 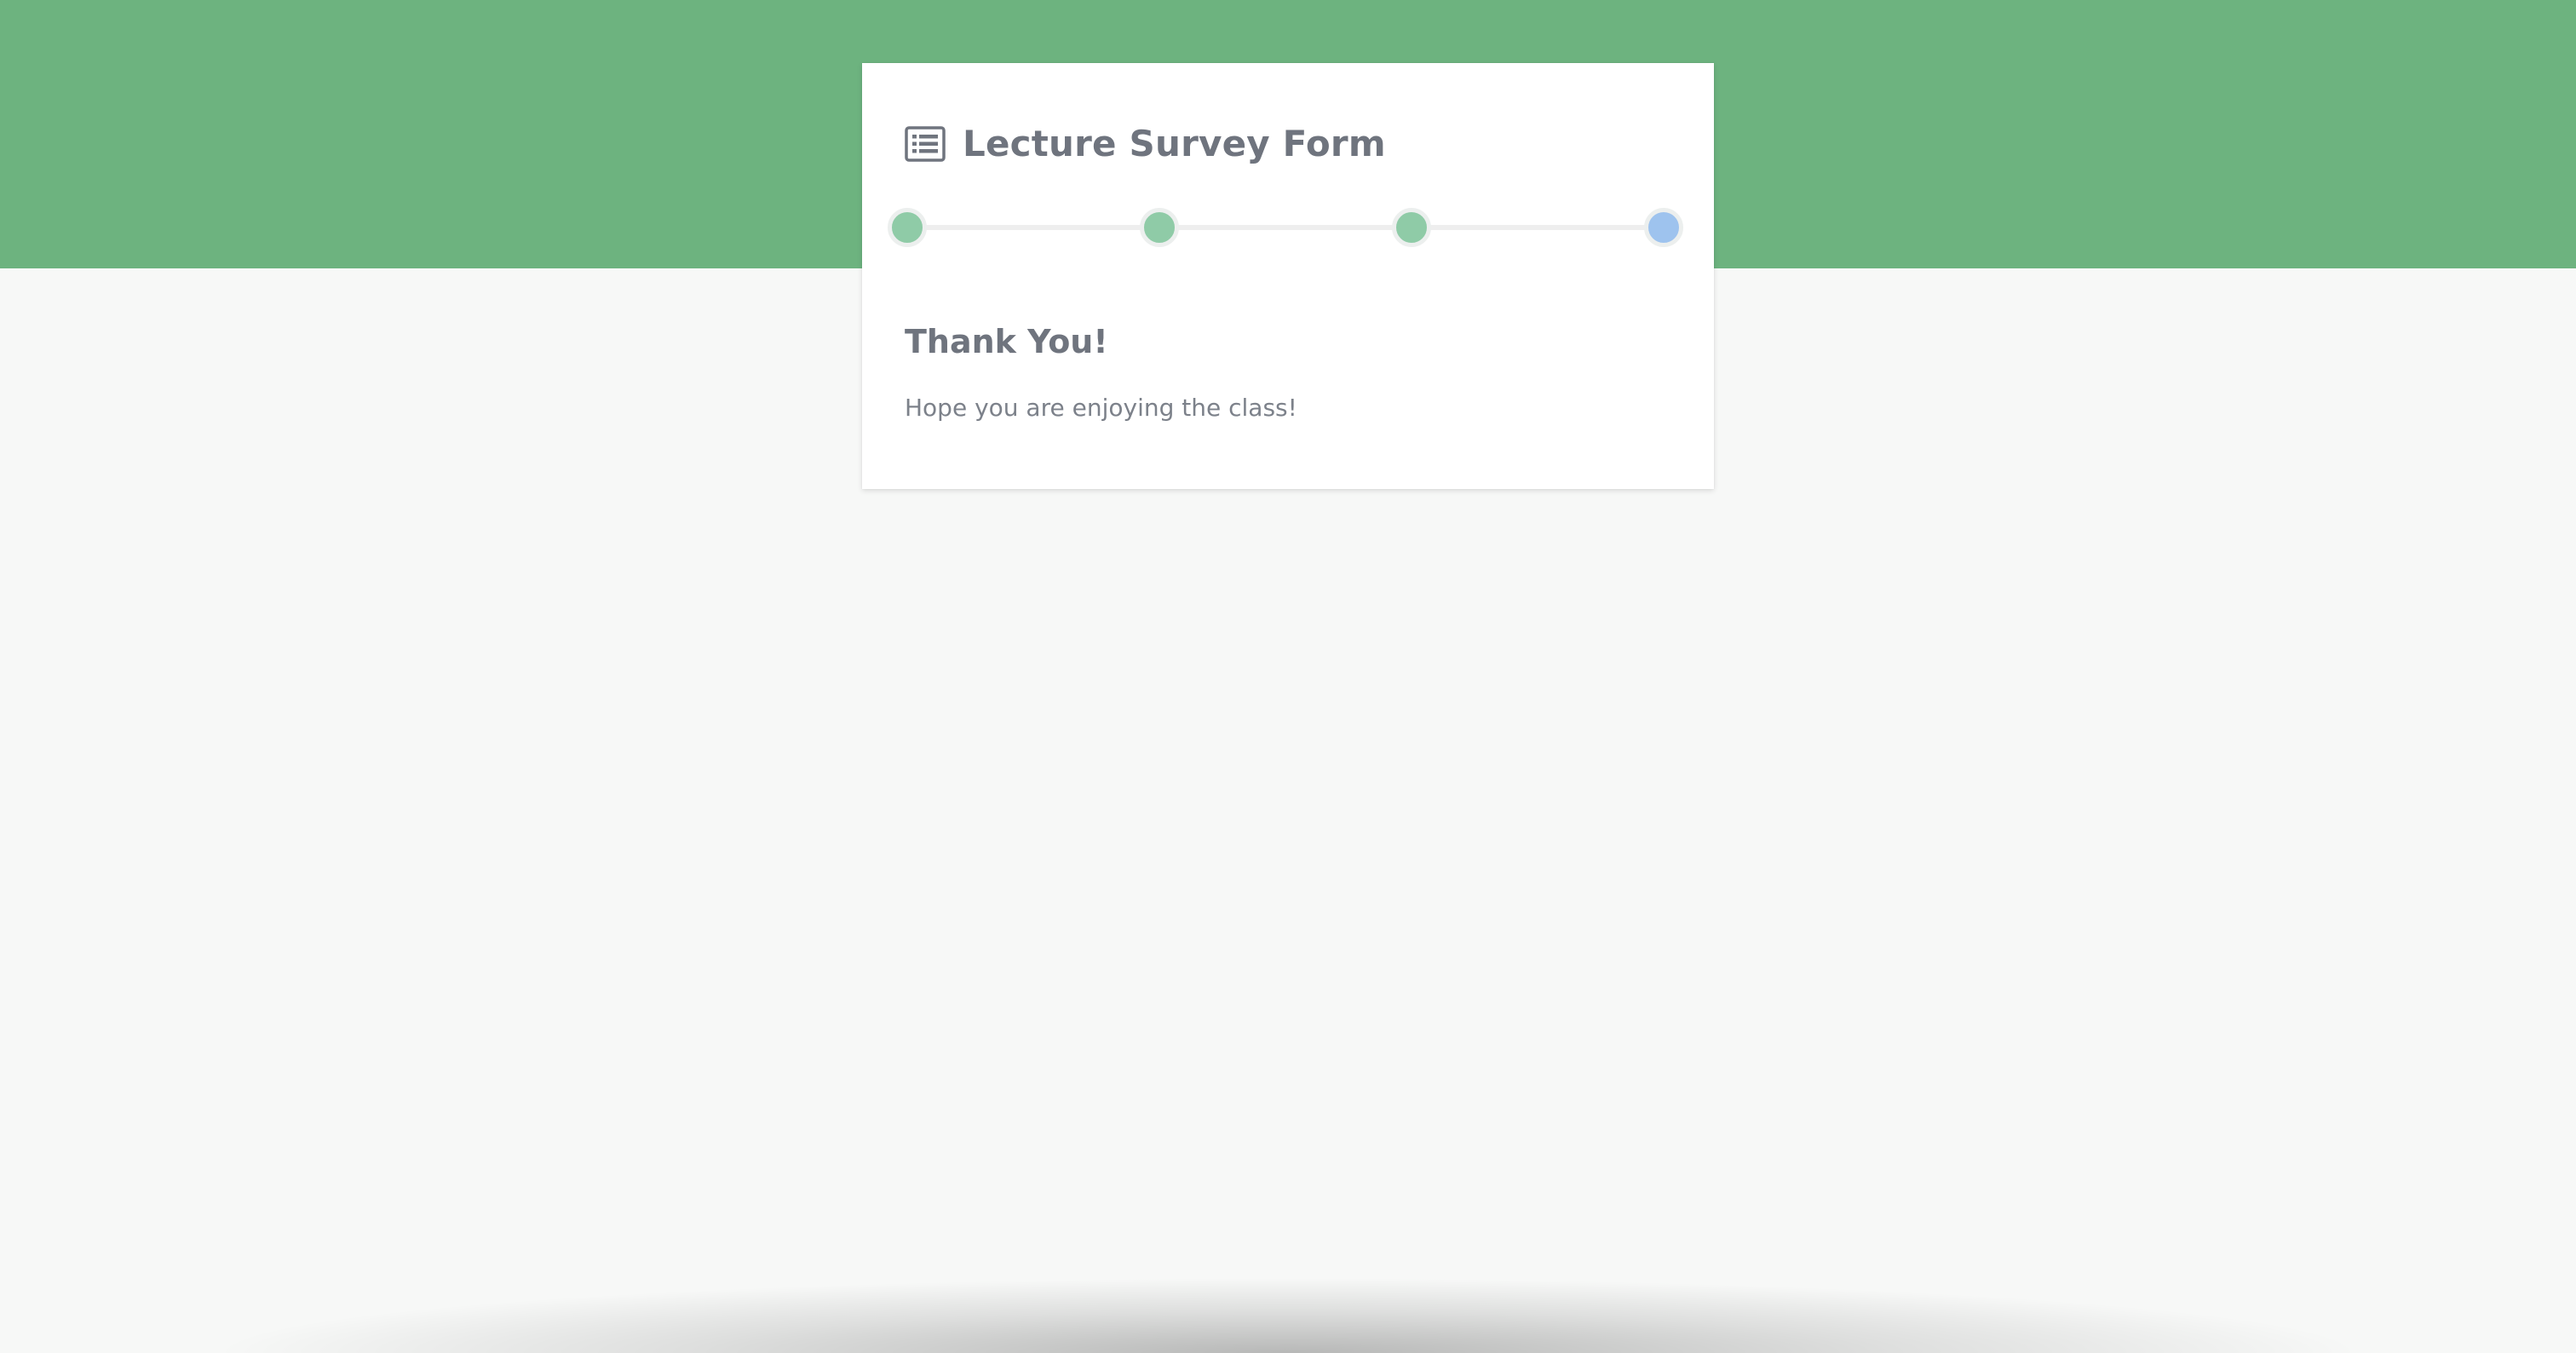 I want to click on form-title: Lecture Survey Form, so click(x=1174, y=143).